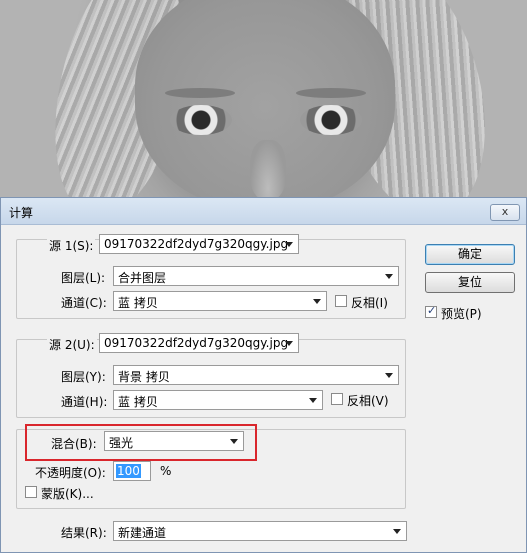 The height and width of the screenshot is (553, 527). What do you see at coordinates (31, 492) in the screenshot?
I see `mask-checkbox` at bounding box center [31, 492].